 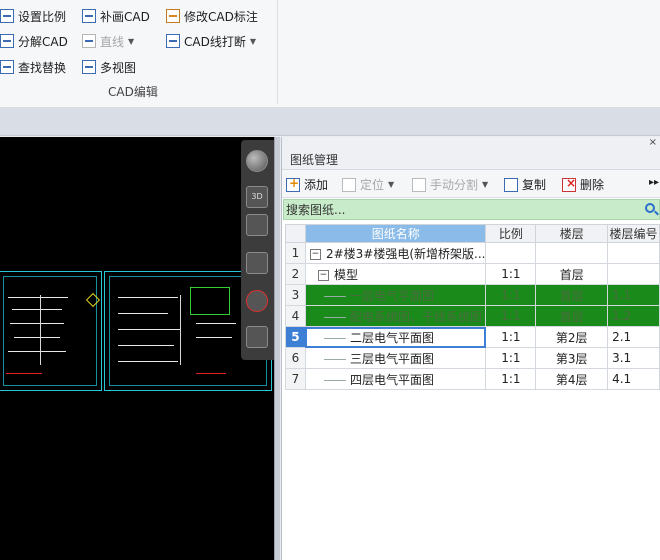 What do you see at coordinates (295, 358) in the screenshot?
I see `row-number: 6` at bounding box center [295, 358].